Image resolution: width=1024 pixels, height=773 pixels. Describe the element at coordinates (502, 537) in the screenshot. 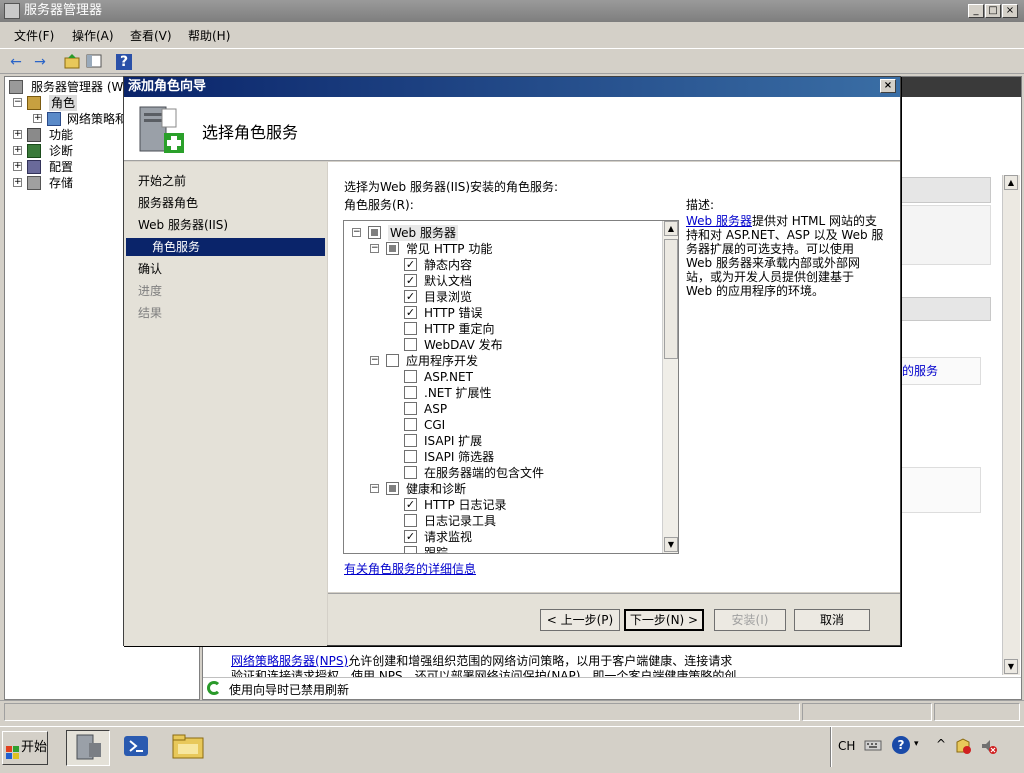

I see `role-service-item: ✓ 请求监视` at that location.